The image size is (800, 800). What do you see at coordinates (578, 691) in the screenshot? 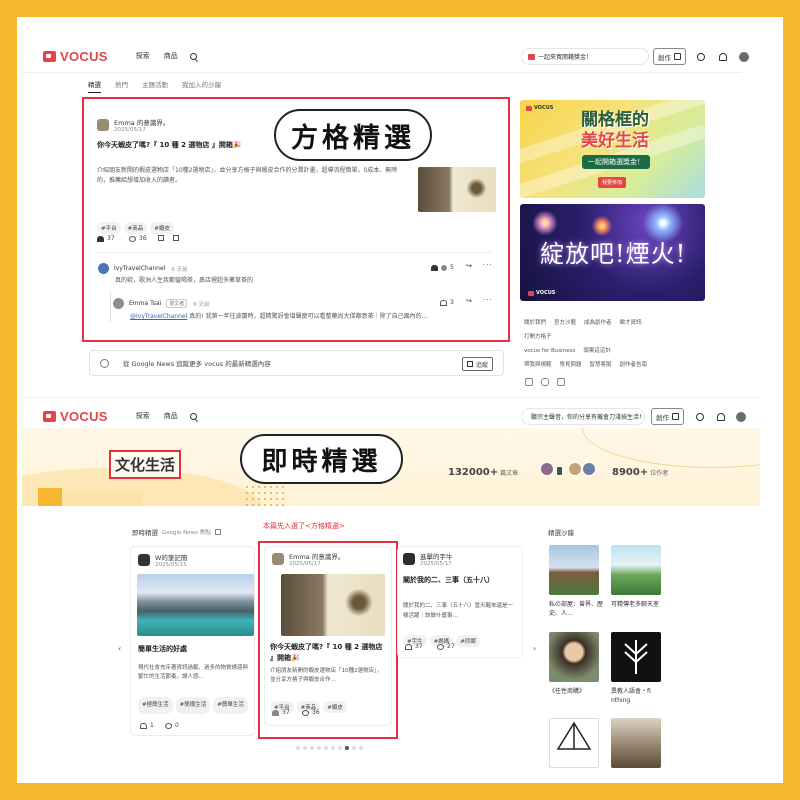
I see `salon-caption: 《任性商購》` at bounding box center [578, 691].